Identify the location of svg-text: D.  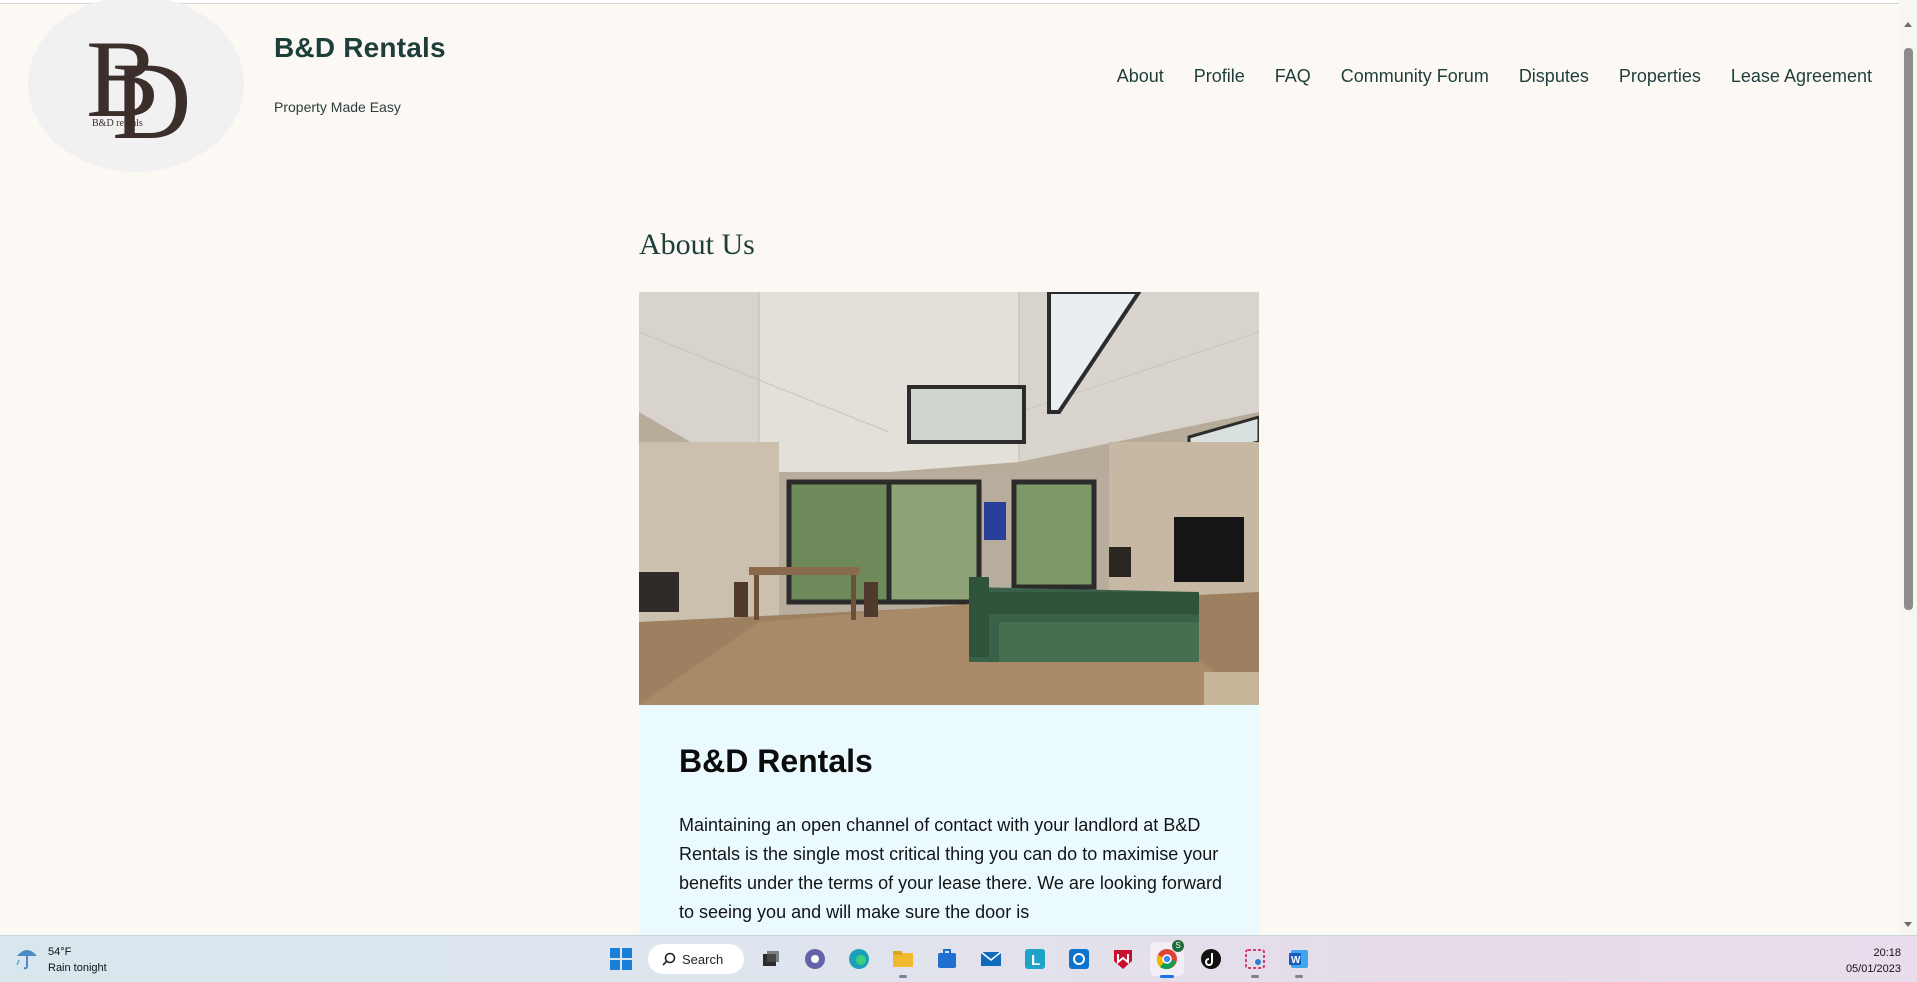
(151, 101).